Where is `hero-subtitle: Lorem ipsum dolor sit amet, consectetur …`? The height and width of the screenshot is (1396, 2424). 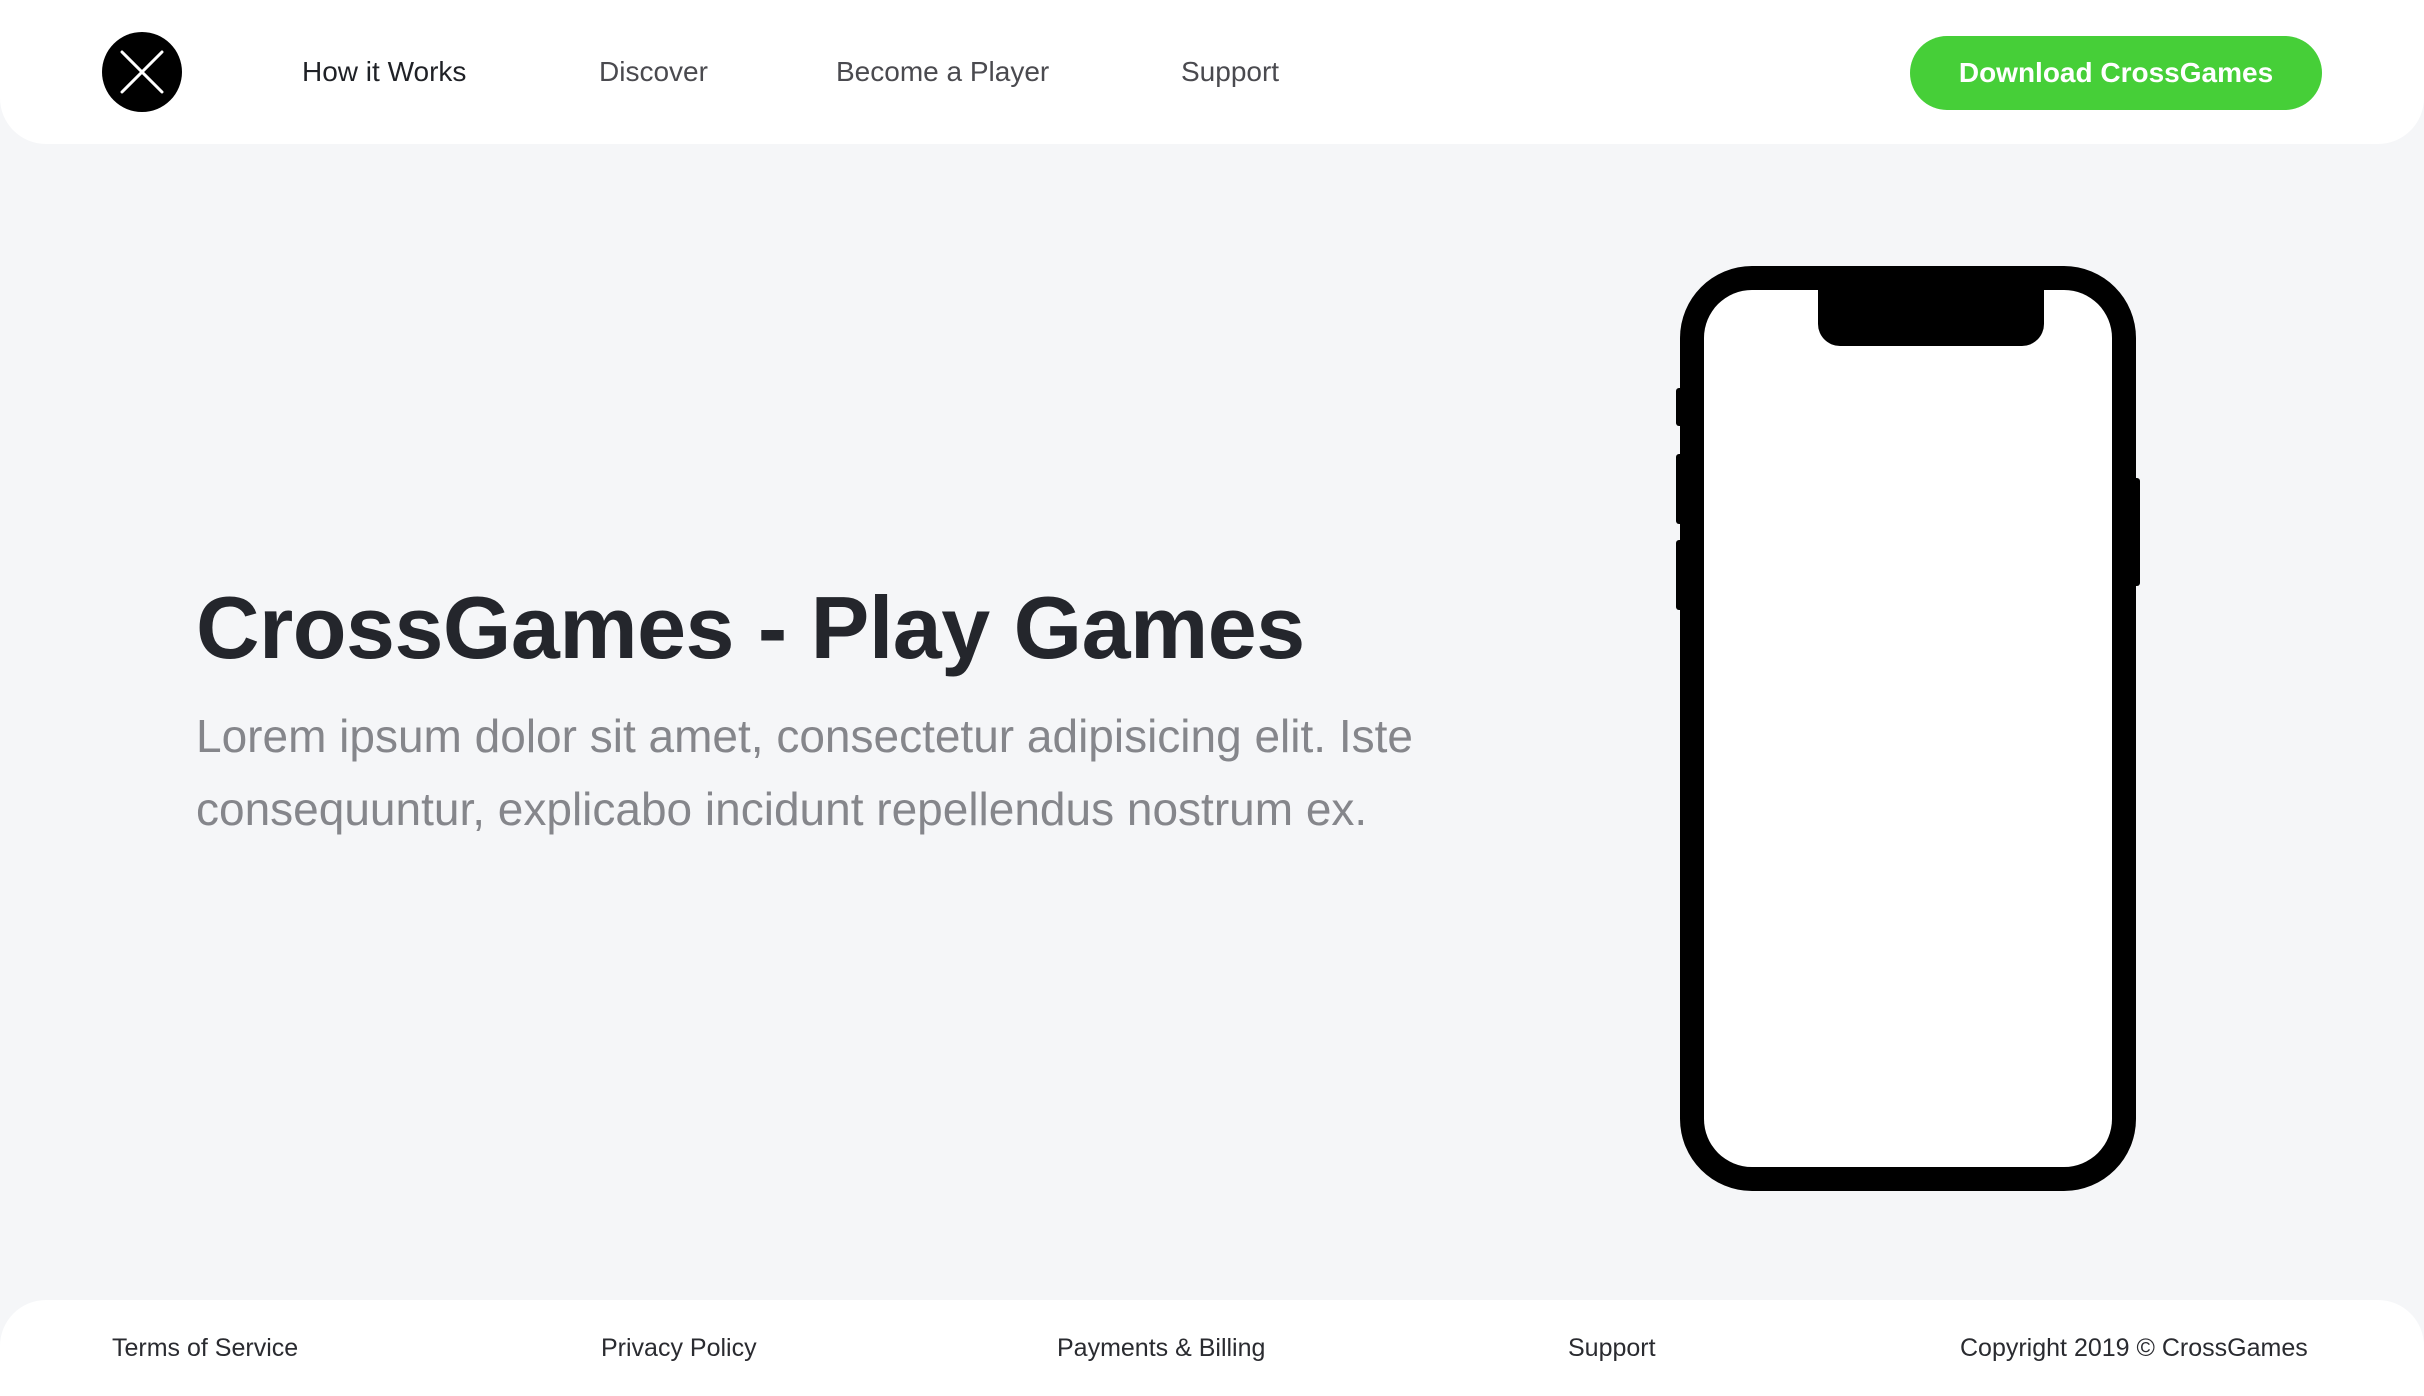
hero-subtitle: Lorem ipsum dolor sit amet, consectetur … is located at coordinates (804, 772).